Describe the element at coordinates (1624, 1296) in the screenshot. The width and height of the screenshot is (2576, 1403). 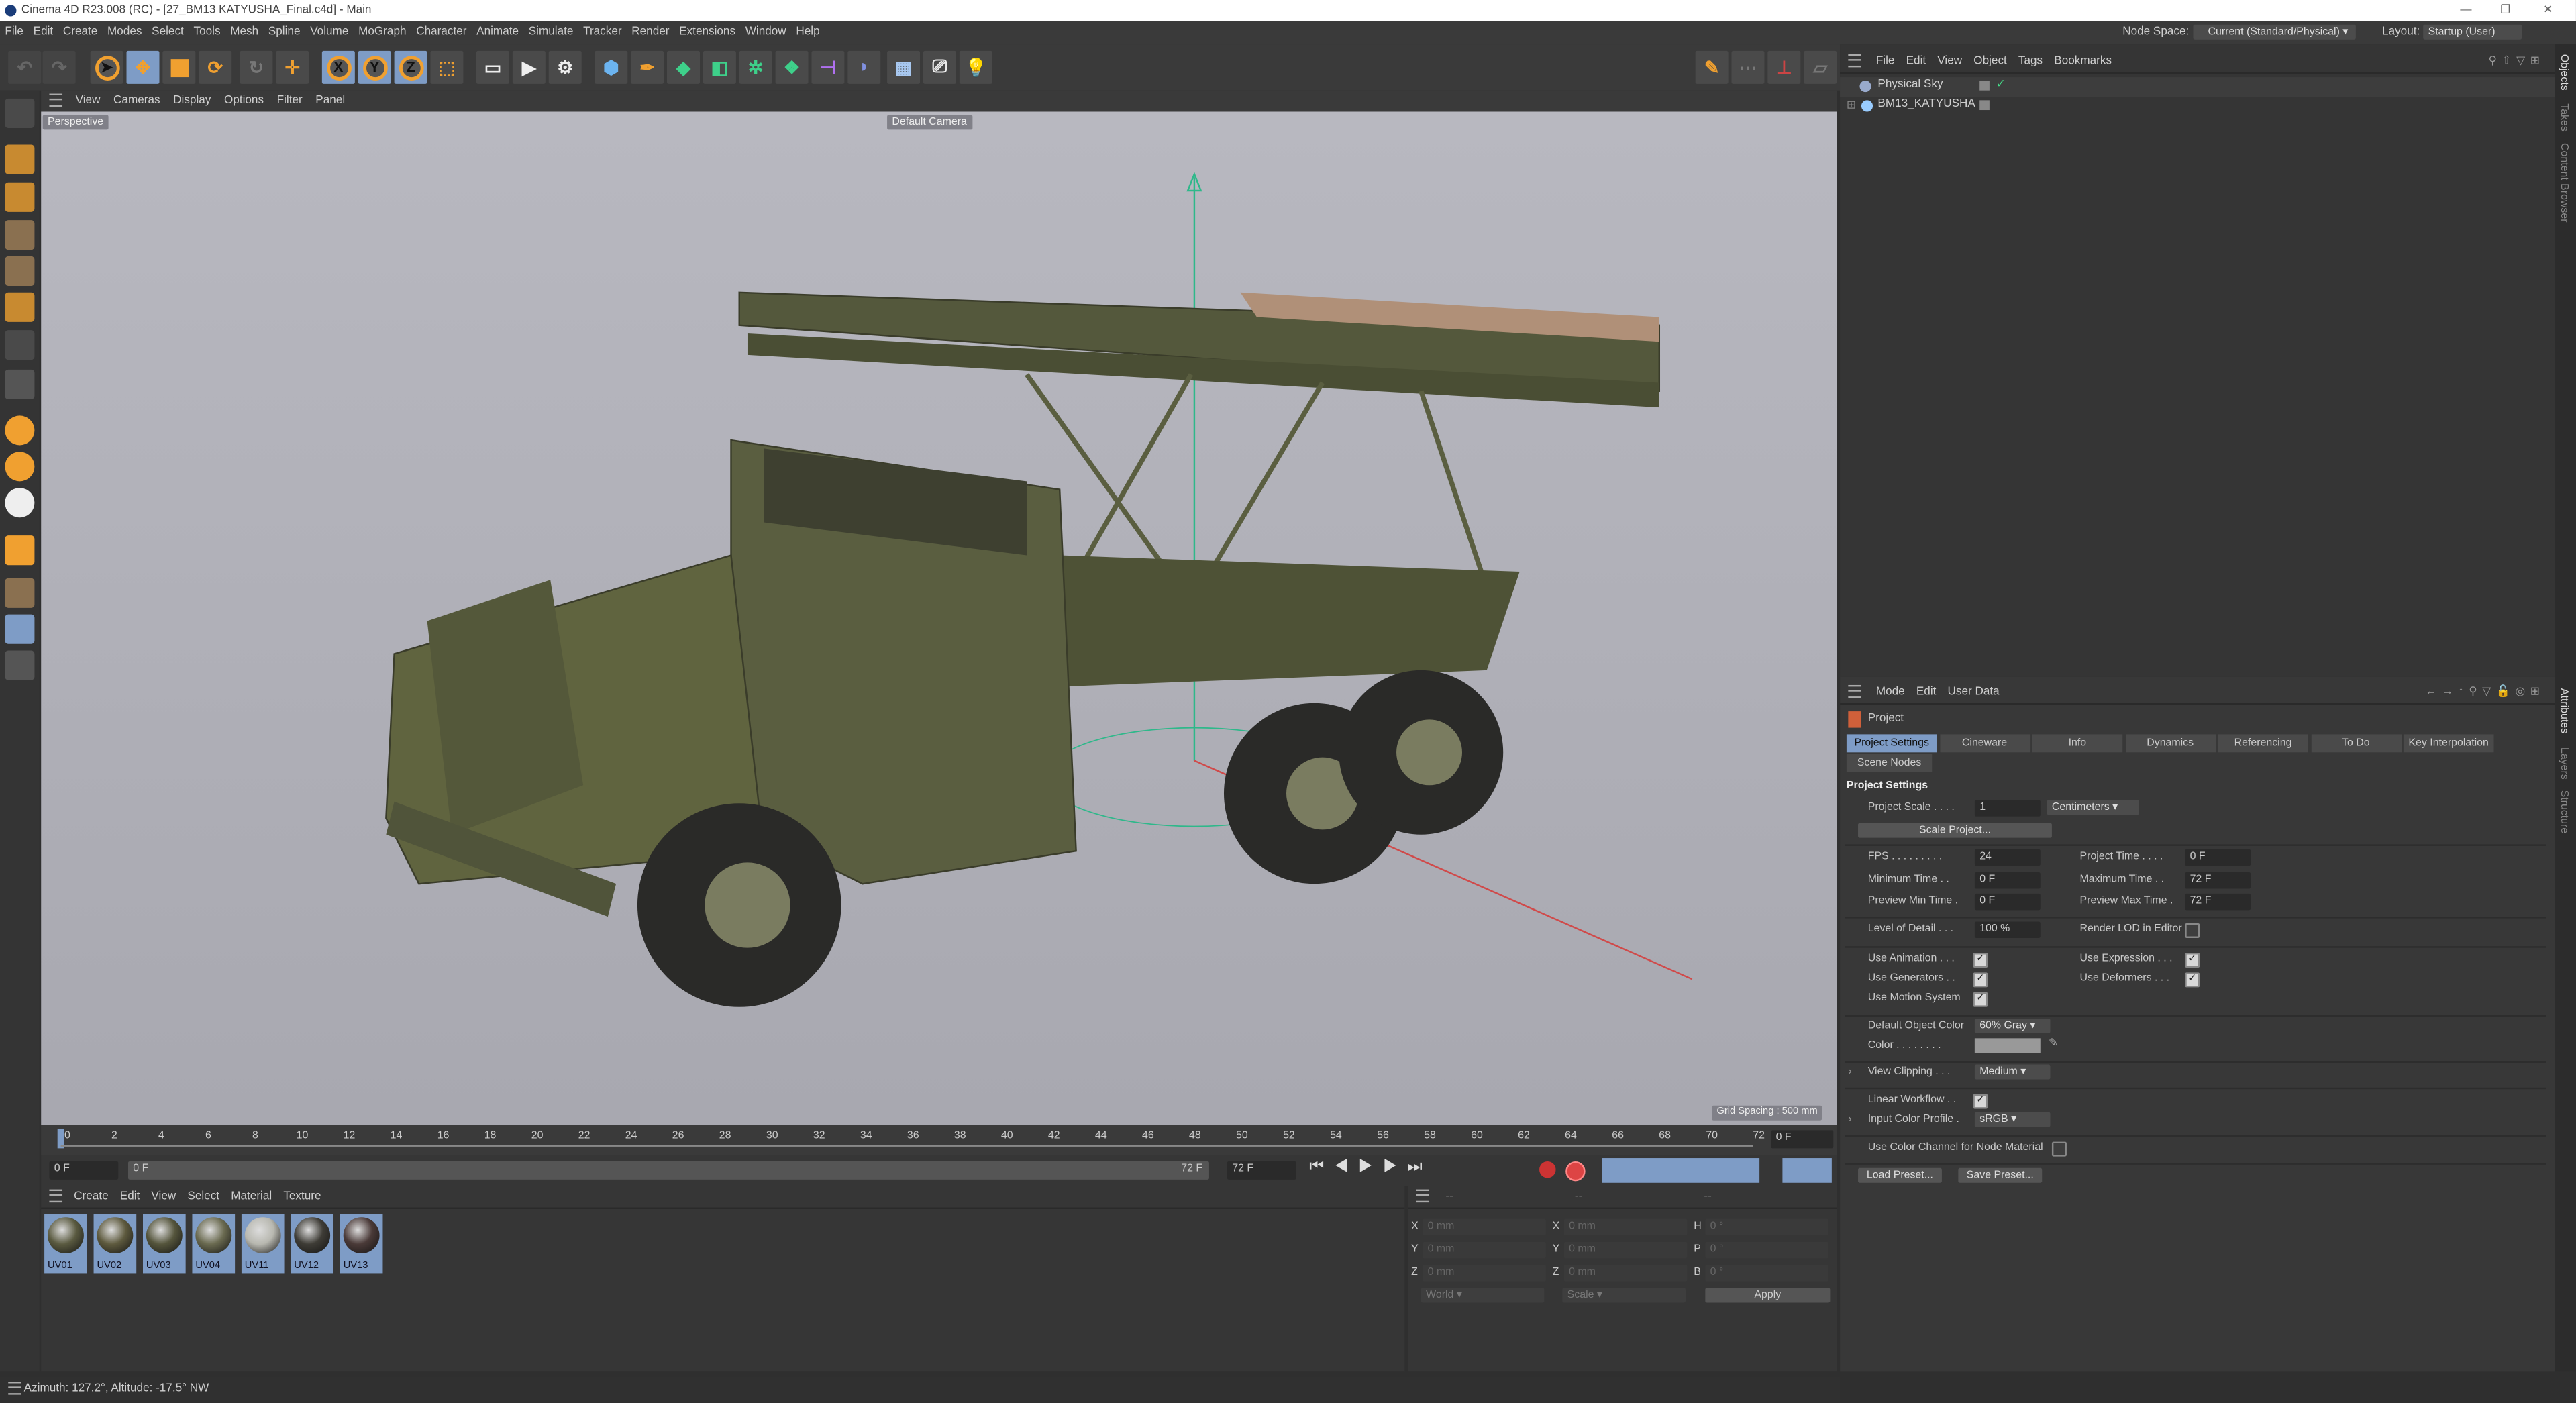
I see `size-mode-dropdown: Scale ▾` at that location.